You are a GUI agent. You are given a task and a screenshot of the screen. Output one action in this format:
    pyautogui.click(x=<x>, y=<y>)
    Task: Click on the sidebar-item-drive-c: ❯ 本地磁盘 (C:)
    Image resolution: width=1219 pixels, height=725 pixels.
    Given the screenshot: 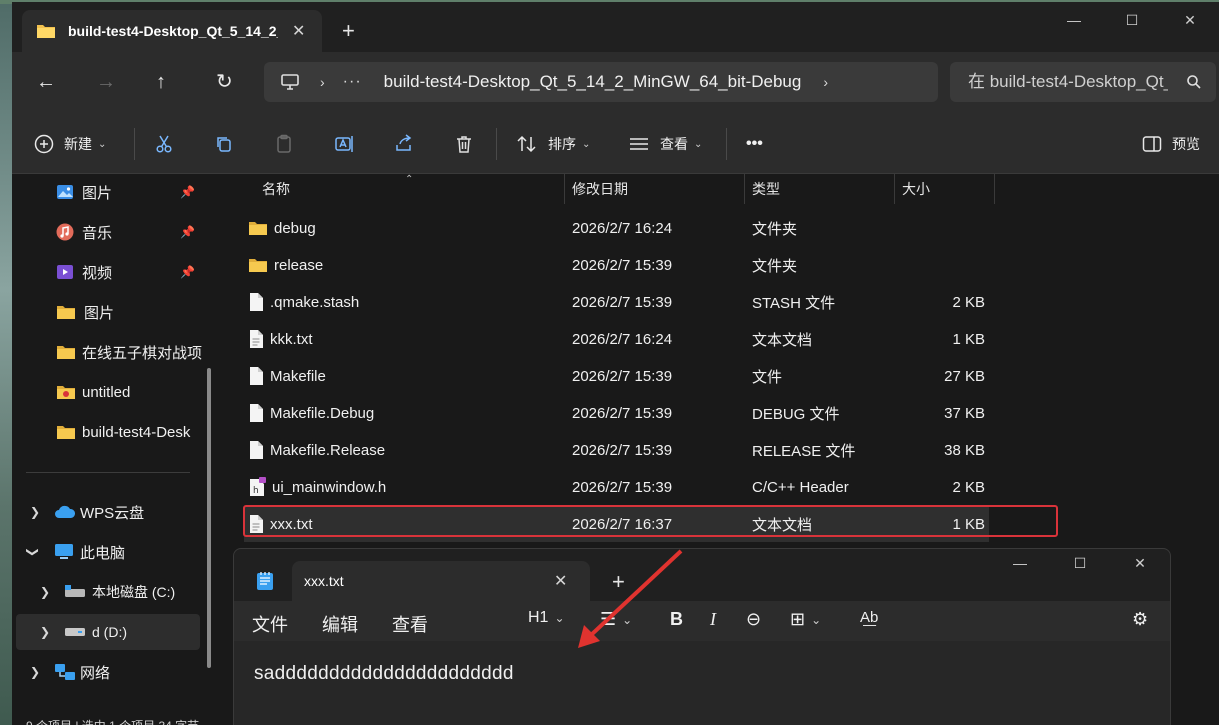 What is the action you would take?
    pyautogui.click(x=114, y=592)
    